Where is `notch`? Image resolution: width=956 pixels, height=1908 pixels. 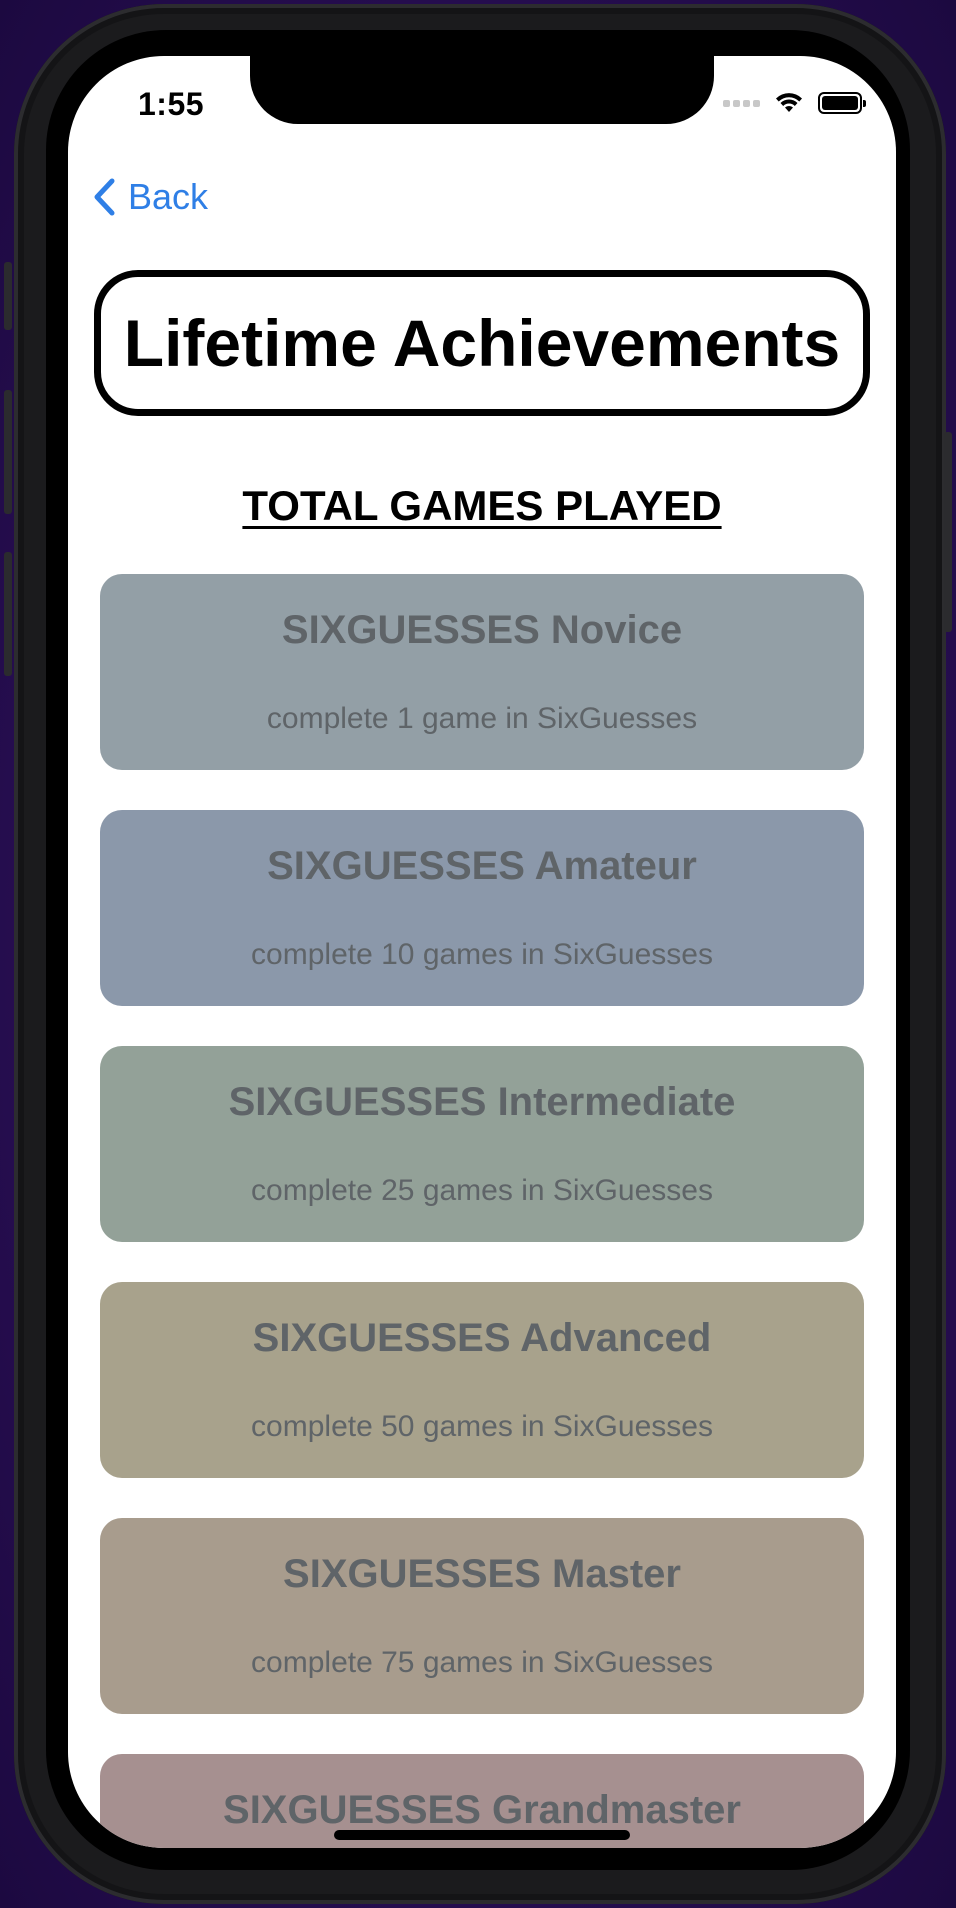 notch is located at coordinates (482, 90).